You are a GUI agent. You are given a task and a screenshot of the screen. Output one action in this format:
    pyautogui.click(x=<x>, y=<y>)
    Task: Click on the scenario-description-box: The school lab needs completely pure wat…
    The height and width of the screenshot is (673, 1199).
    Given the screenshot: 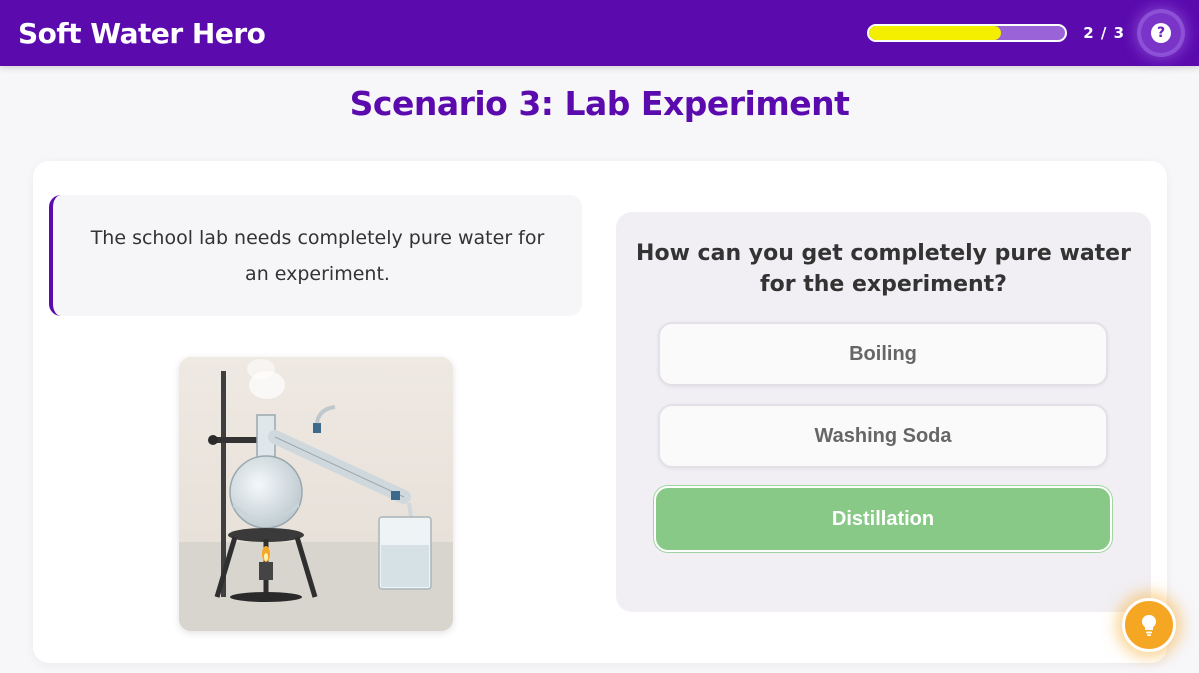 What is the action you would take?
    pyautogui.click(x=315, y=255)
    